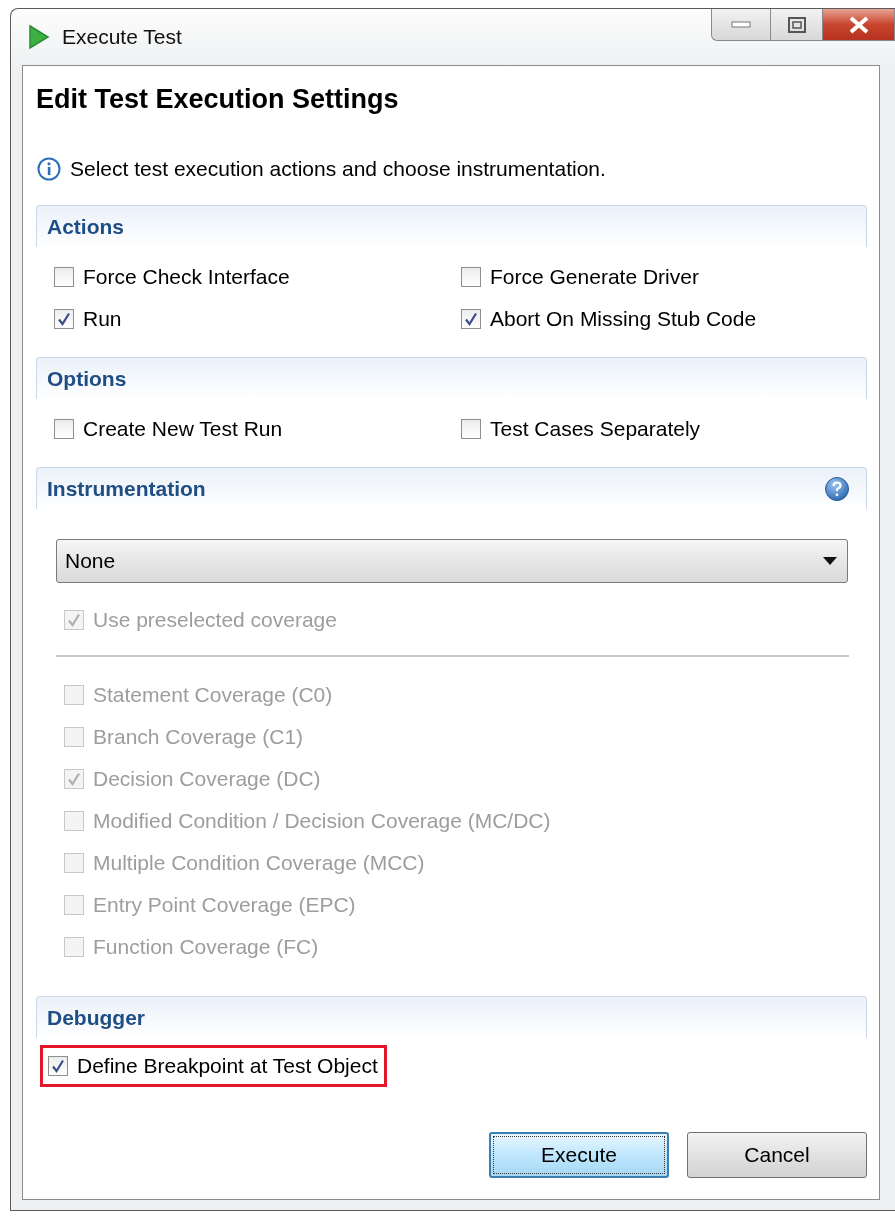 The height and width of the screenshot is (1218, 895). I want to click on checkbox-label: Force Check Interface, so click(186, 277).